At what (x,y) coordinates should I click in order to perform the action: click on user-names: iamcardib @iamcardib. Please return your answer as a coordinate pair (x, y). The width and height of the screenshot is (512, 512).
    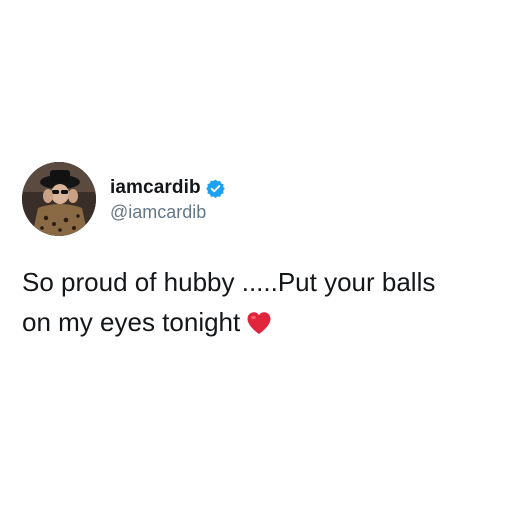
    Looking at the image, I should click on (167, 199).